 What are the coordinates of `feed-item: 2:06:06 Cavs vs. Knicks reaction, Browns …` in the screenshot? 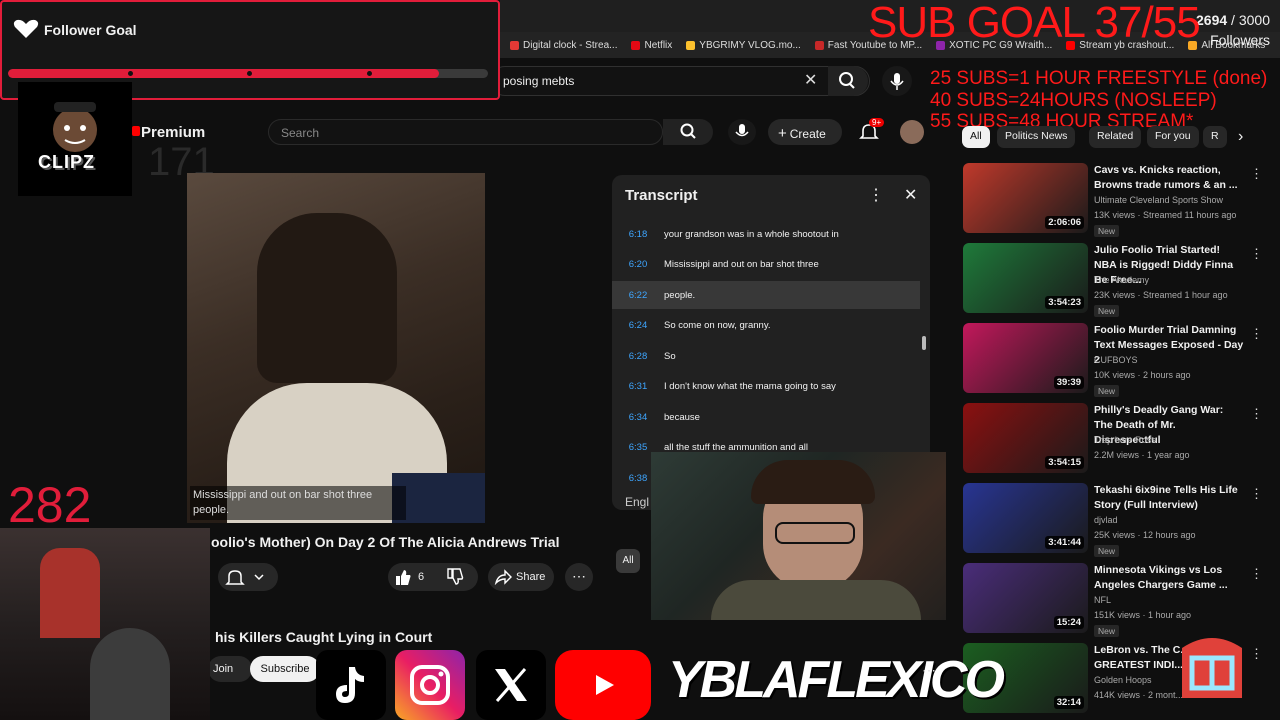 It's located at (1118, 200).